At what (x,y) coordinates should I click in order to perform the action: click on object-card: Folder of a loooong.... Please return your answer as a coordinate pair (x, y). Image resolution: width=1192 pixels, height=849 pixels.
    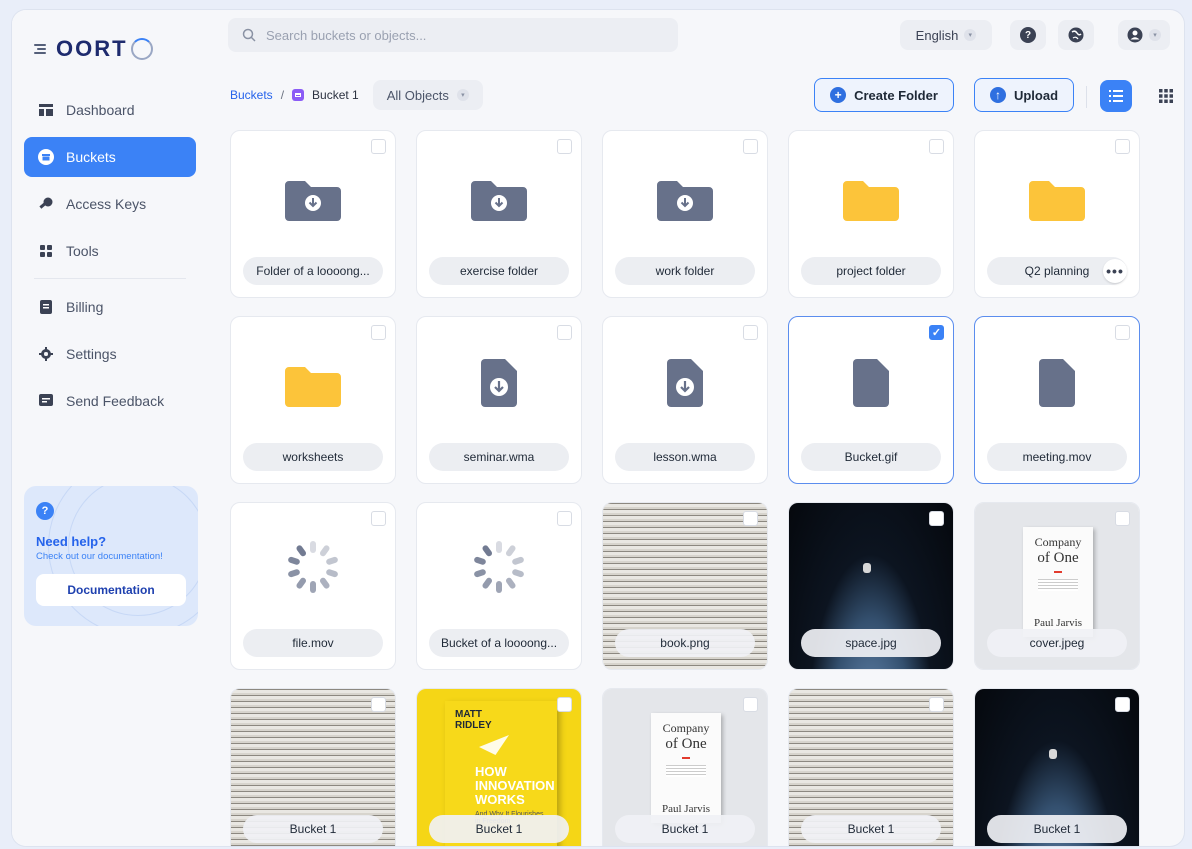
    Looking at the image, I should click on (313, 214).